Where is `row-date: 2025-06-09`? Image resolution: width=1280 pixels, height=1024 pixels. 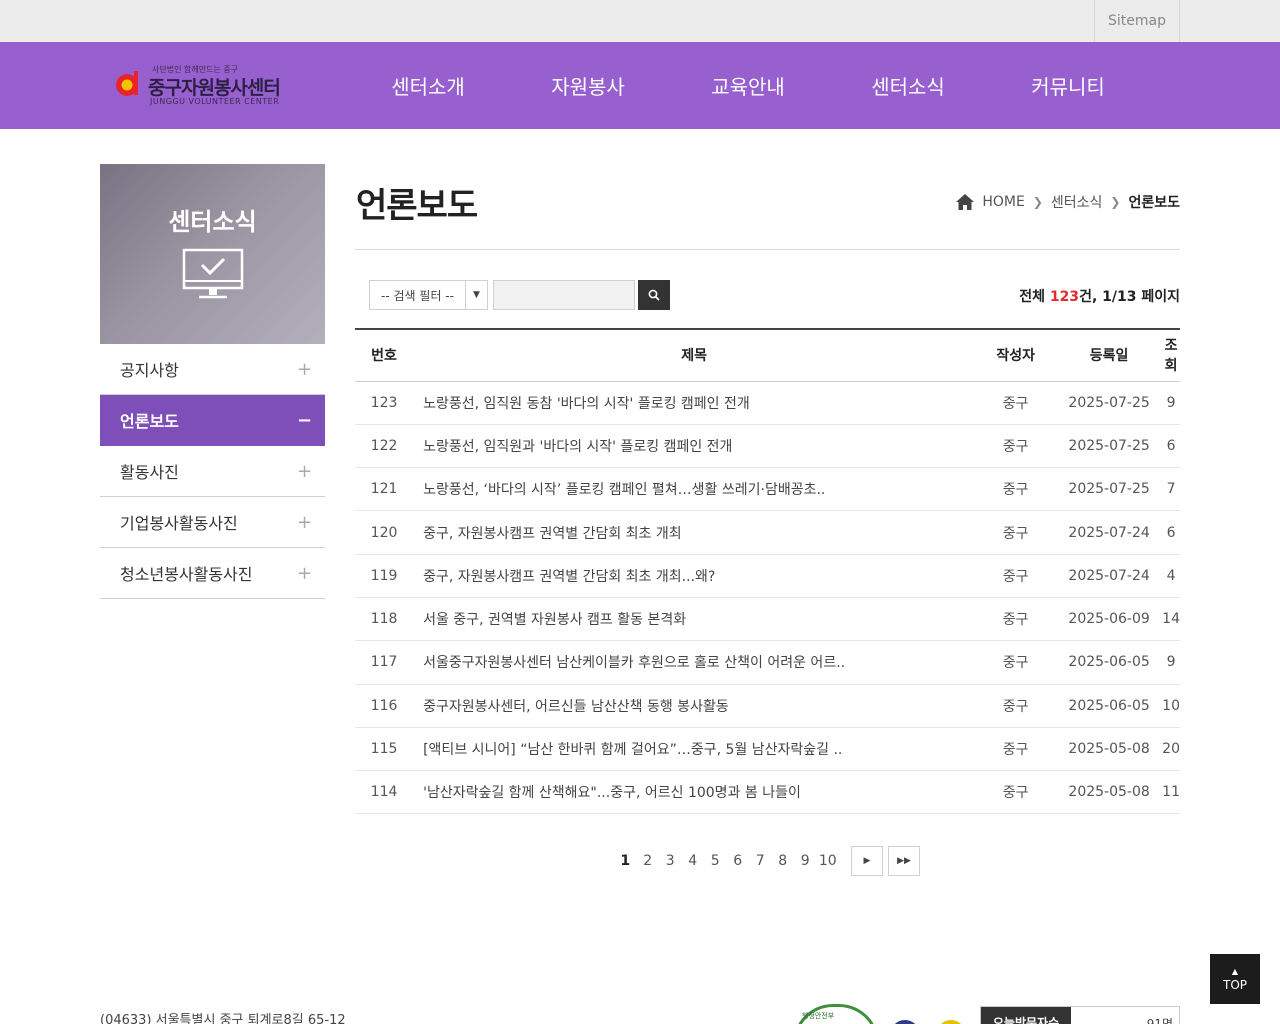 row-date: 2025-06-09 is located at coordinates (1109, 619).